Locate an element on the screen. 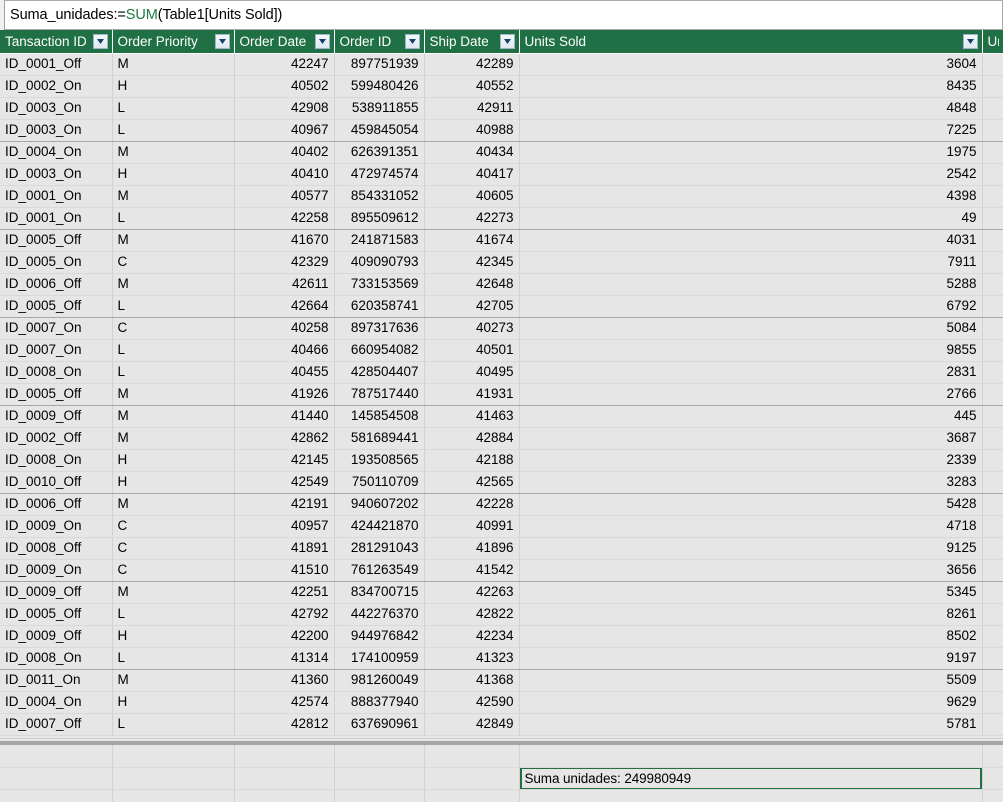 The image size is (1003, 802). cell-order_id: 761263549 is located at coordinates (379, 570).